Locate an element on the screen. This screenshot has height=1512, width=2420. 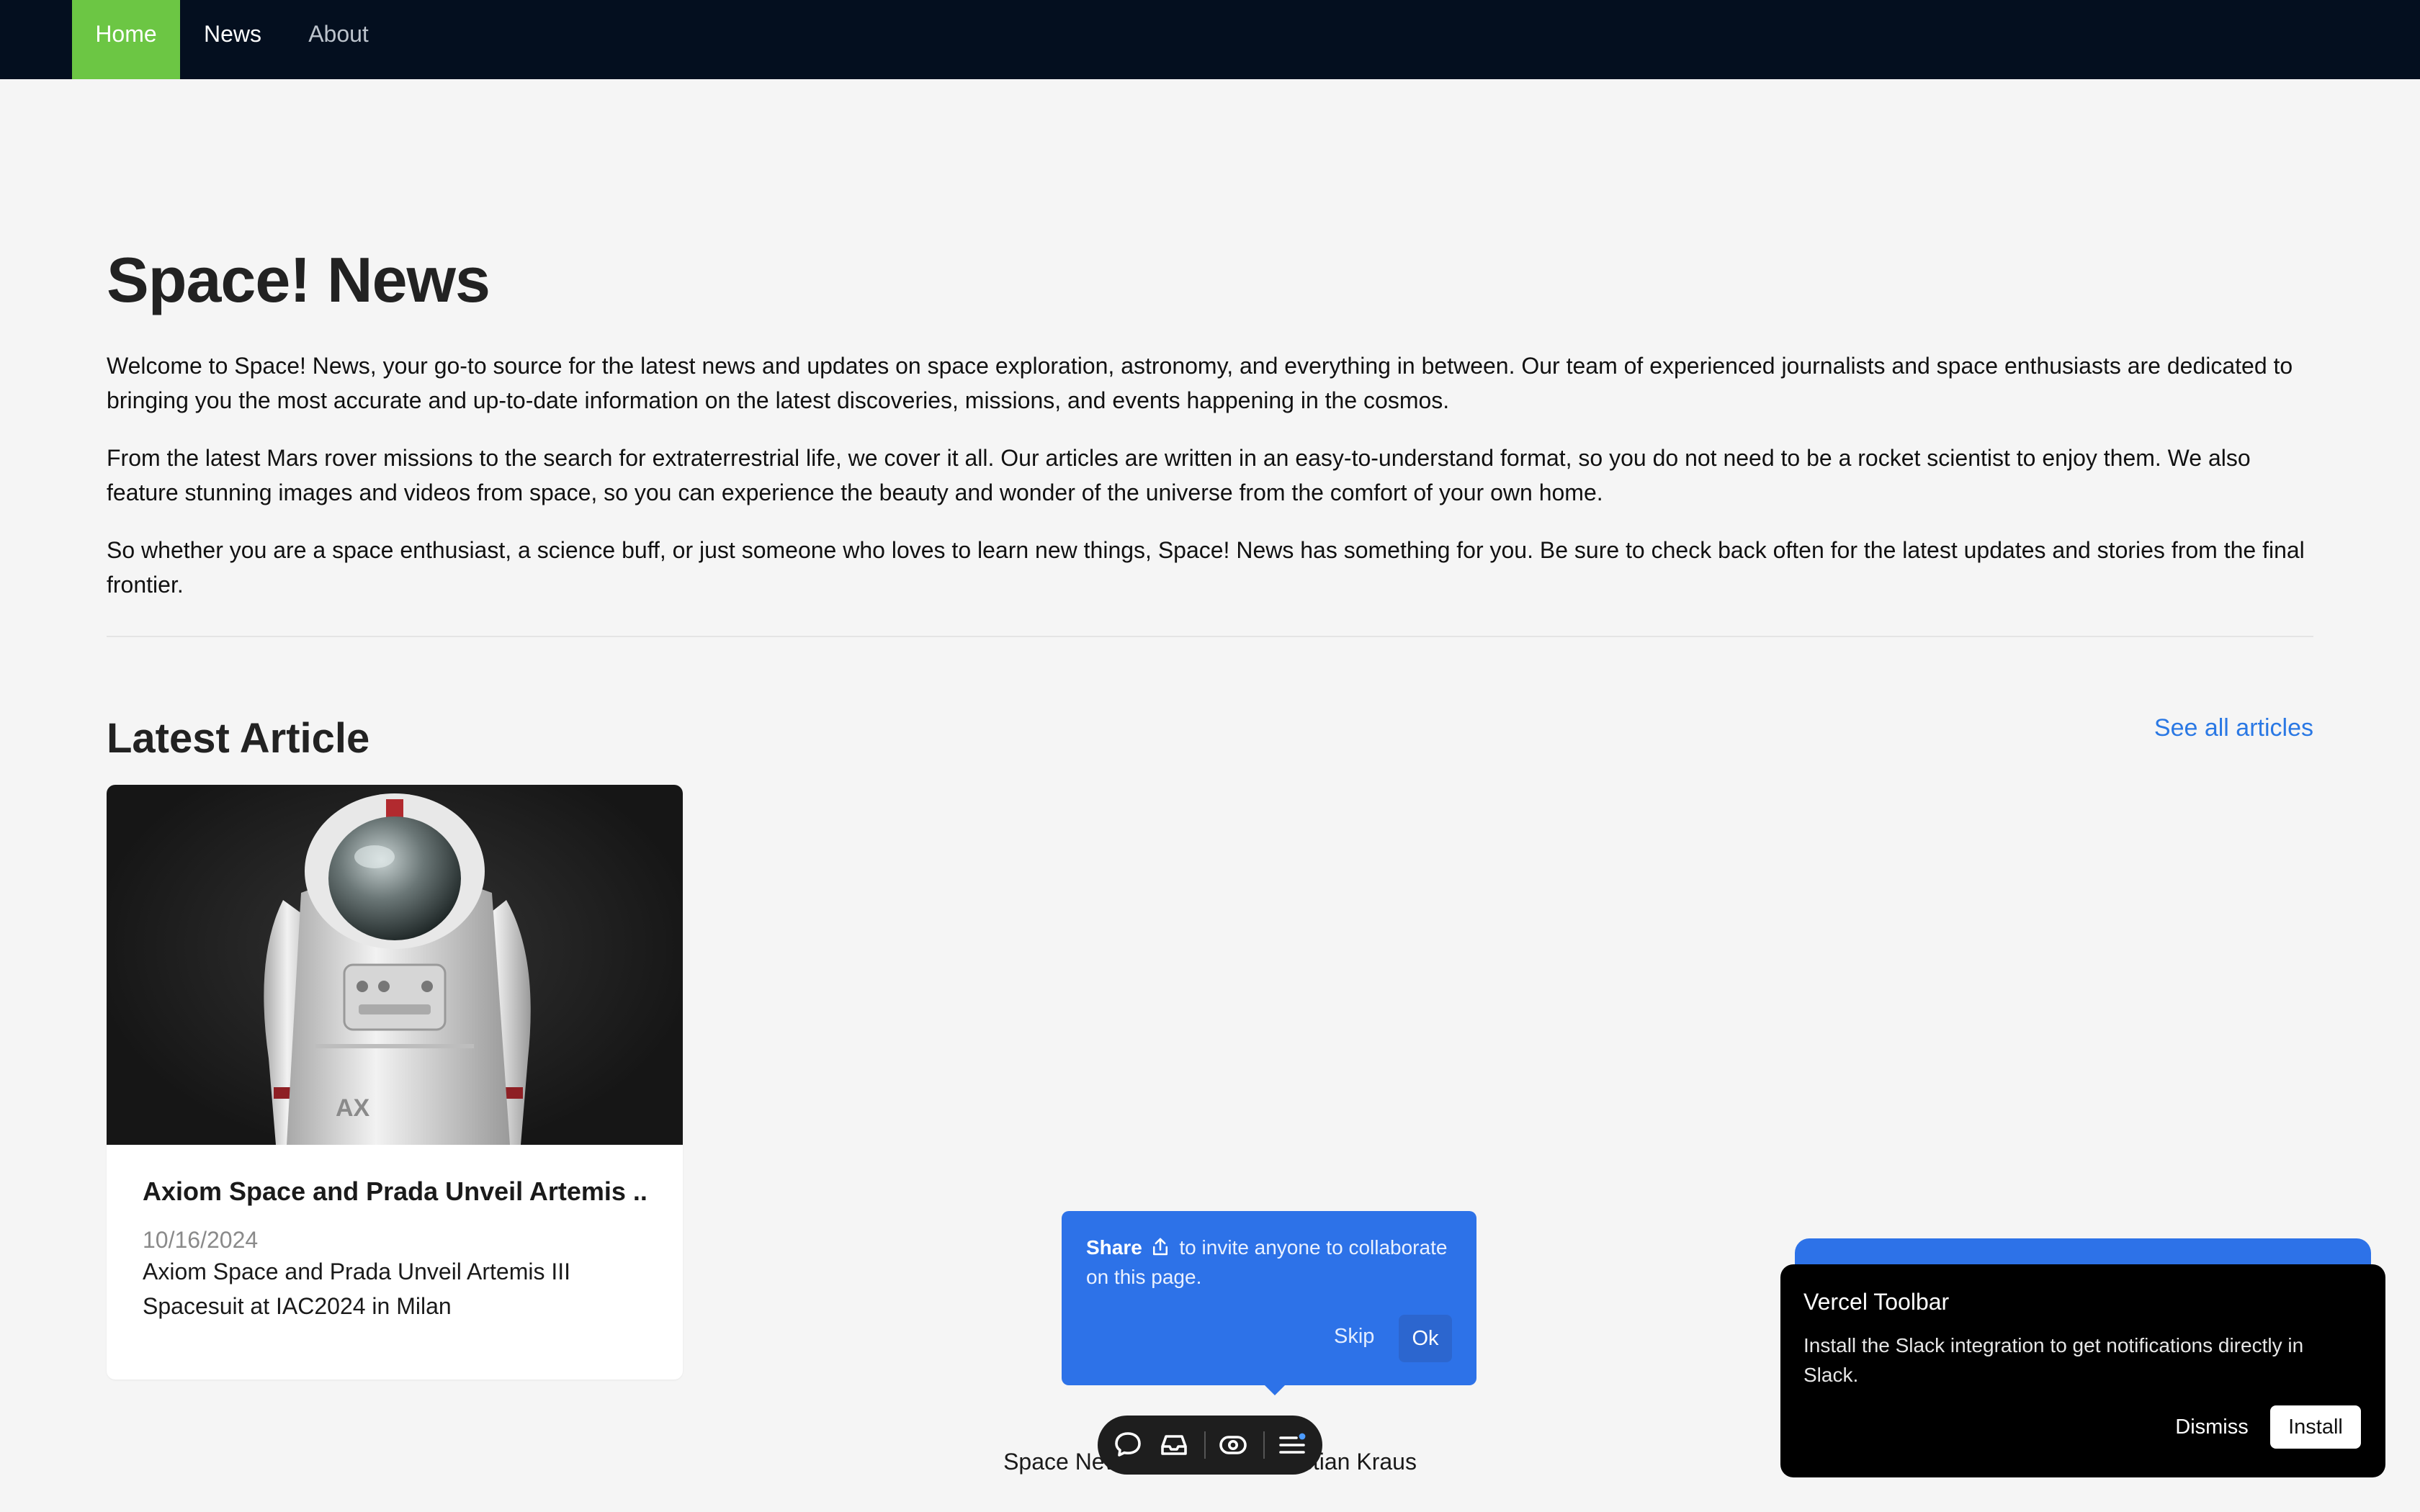
nav-about: About is located at coordinates (338, 39).